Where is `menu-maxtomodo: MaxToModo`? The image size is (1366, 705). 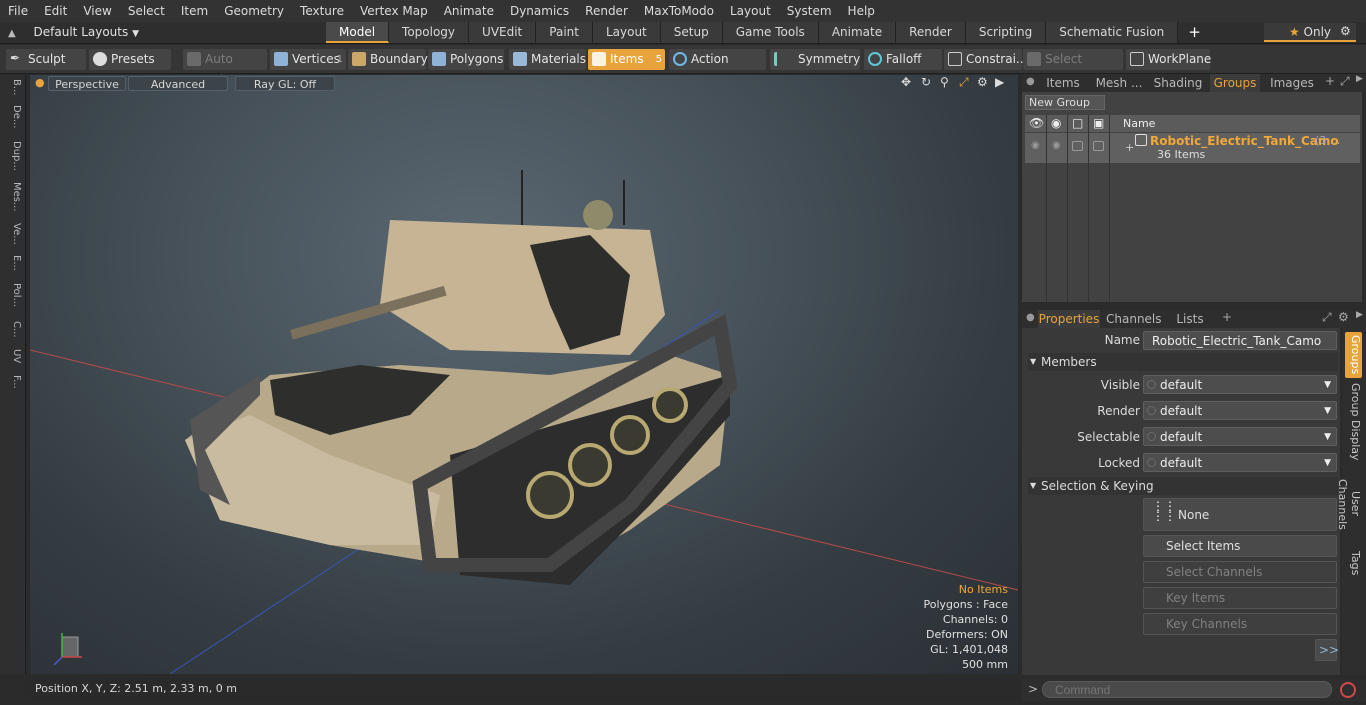 menu-maxtomodo: MaxToModo is located at coordinates (679, 11).